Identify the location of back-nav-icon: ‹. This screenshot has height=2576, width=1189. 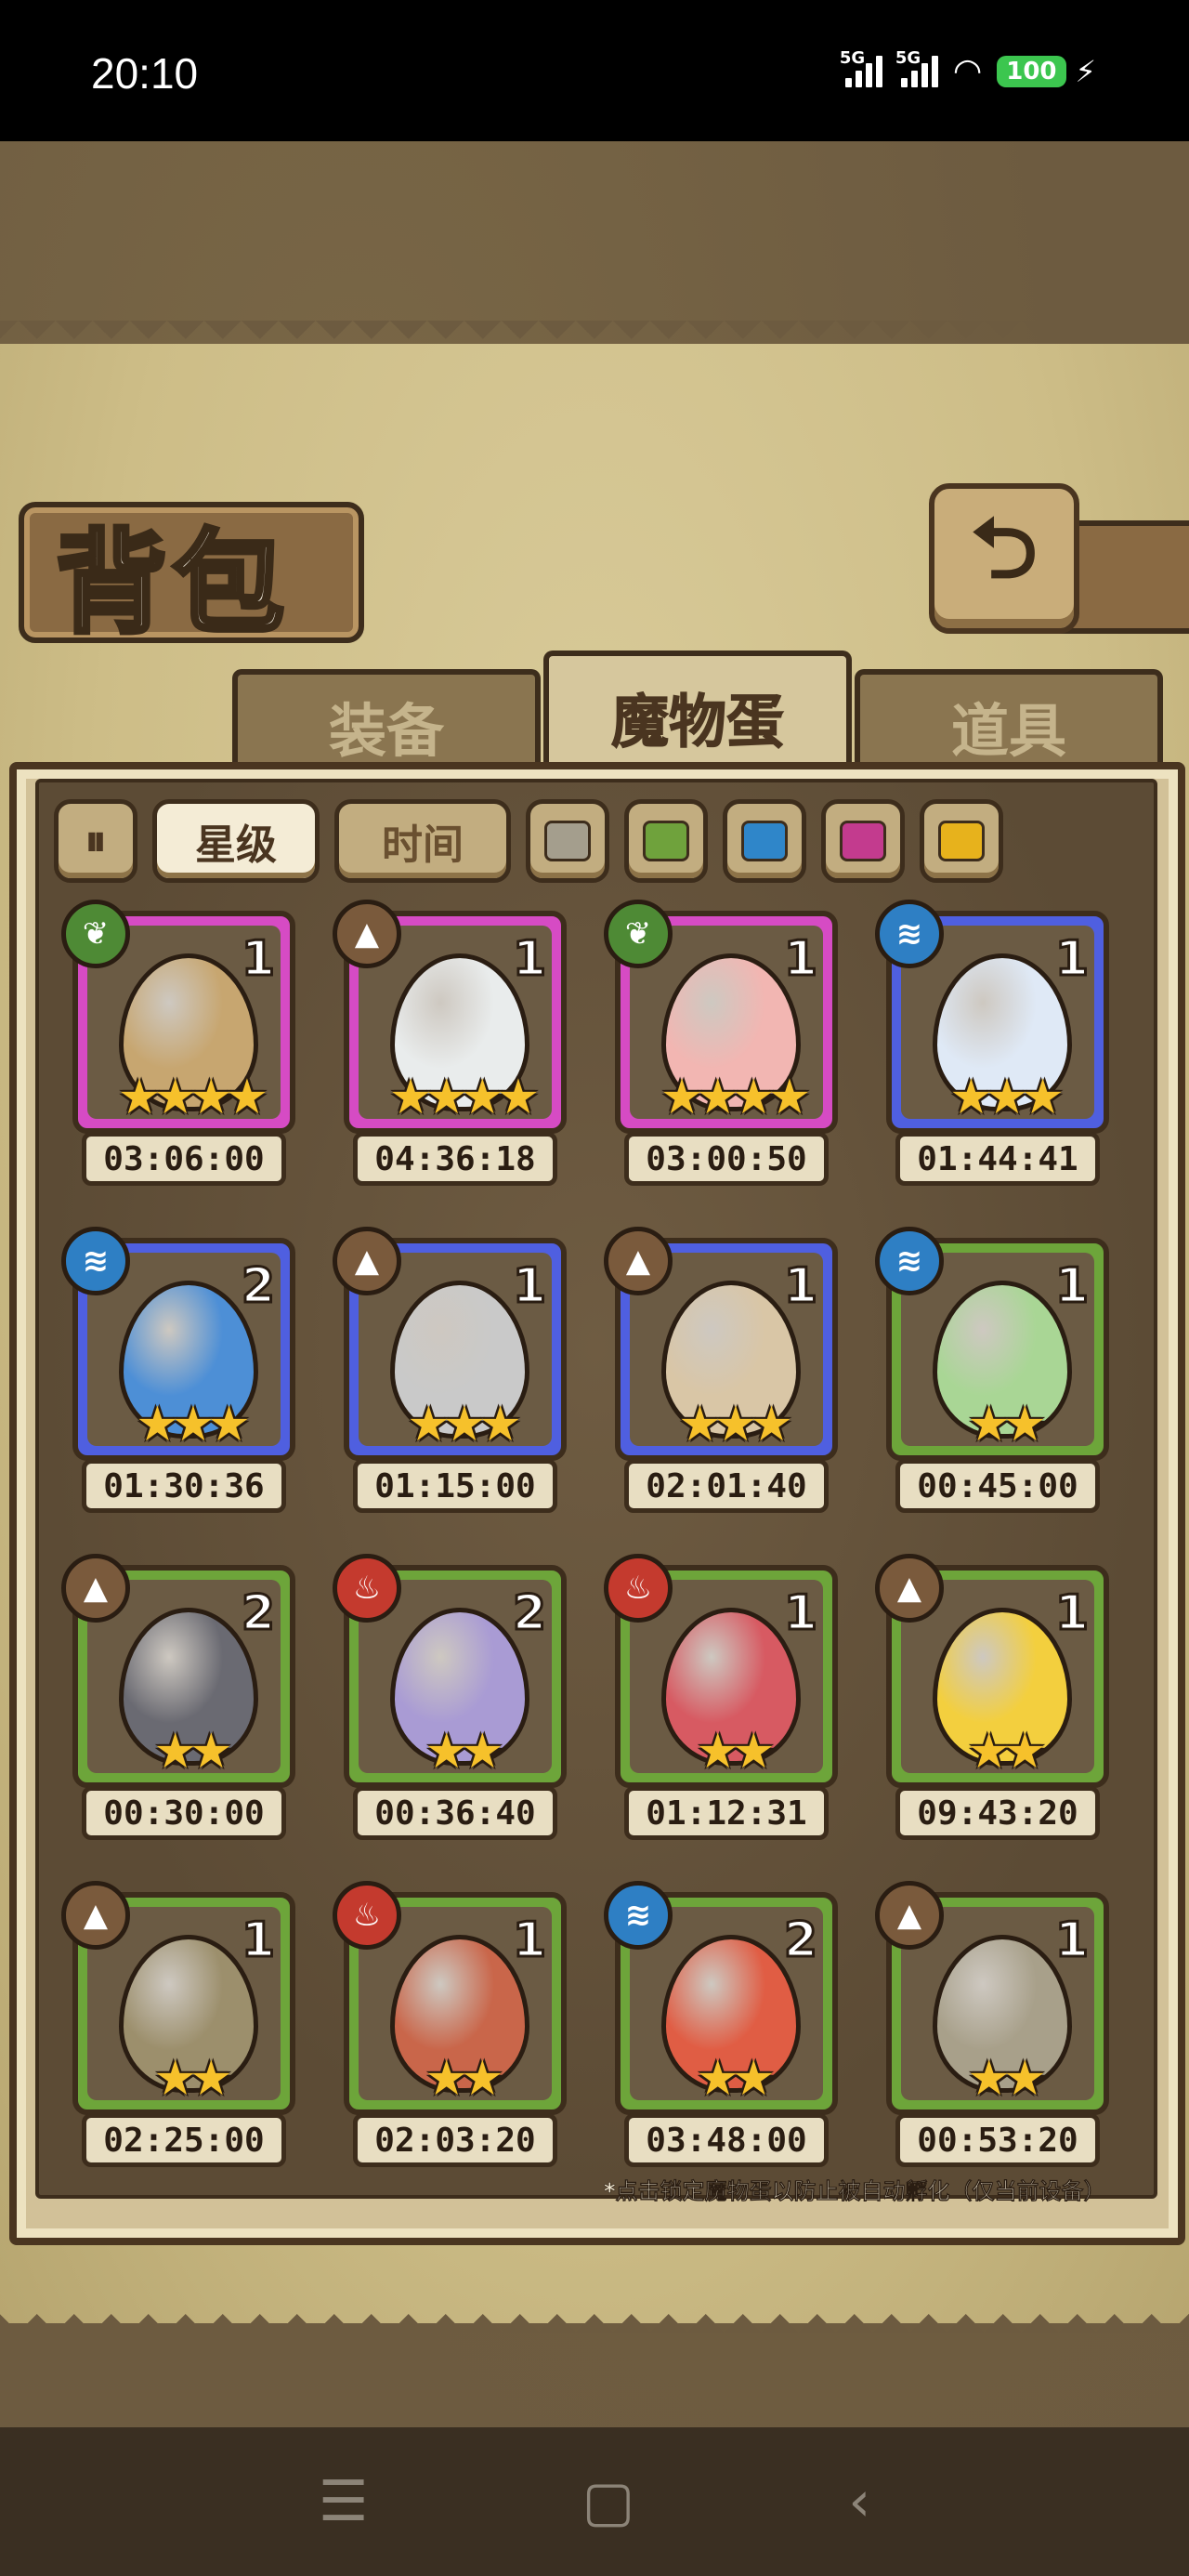
(859, 2501).